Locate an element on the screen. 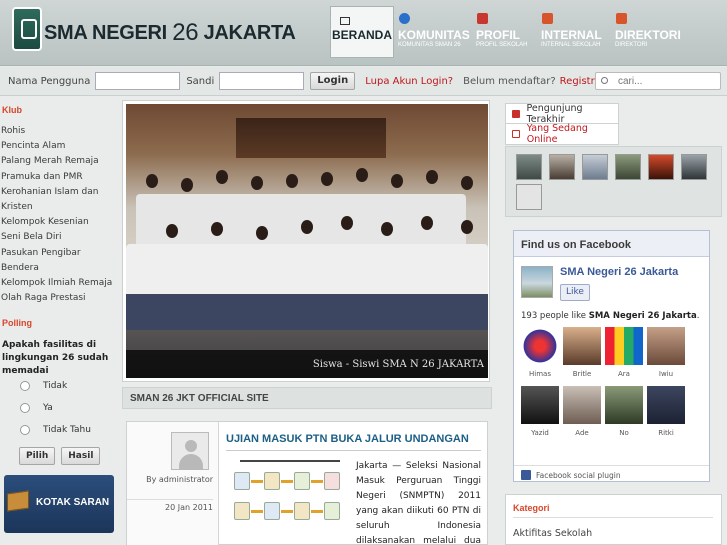 The height and width of the screenshot is (545, 727). tab-online-users: Yang Sedang Online is located at coordinates (562, 134).